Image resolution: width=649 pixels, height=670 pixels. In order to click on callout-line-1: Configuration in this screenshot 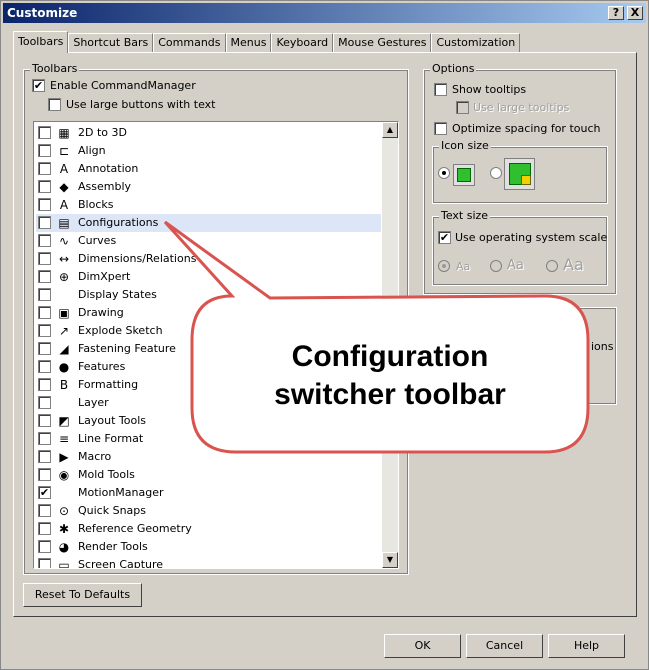, I will do `click(390, 356)`.